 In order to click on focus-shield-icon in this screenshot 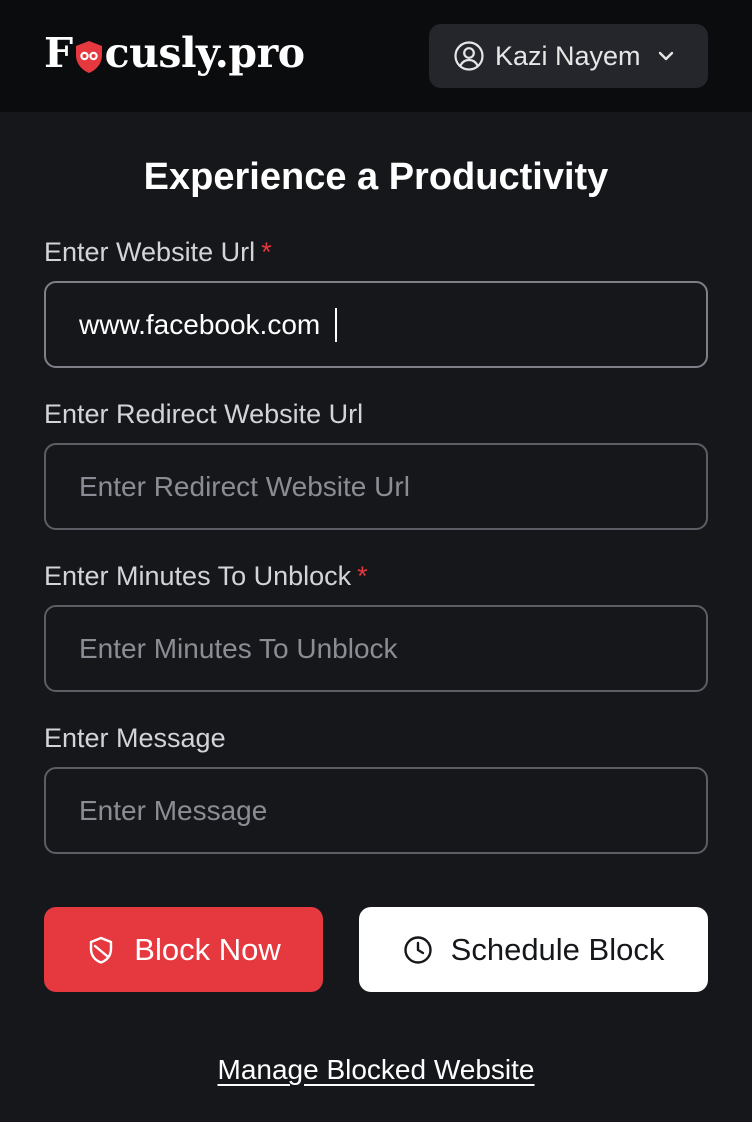, I will do `click(89, 53)`.